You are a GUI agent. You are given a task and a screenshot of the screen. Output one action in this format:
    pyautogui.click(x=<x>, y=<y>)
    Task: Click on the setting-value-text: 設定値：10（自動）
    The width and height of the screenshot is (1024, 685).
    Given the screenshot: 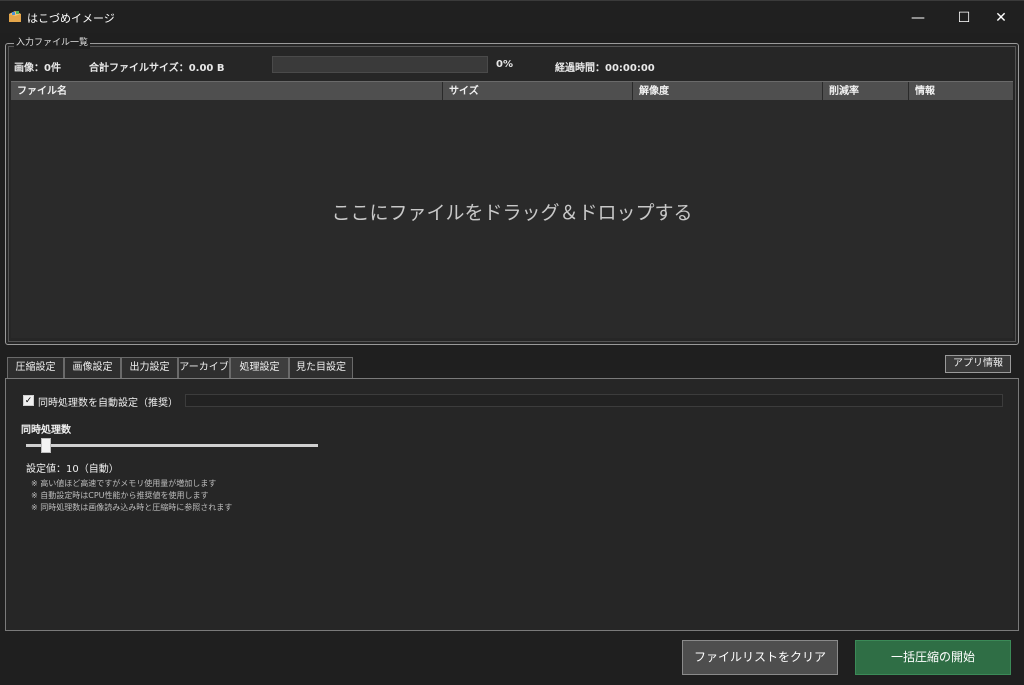 What is the action you would take?
    pyautogui.click(x=72, y=469)
    